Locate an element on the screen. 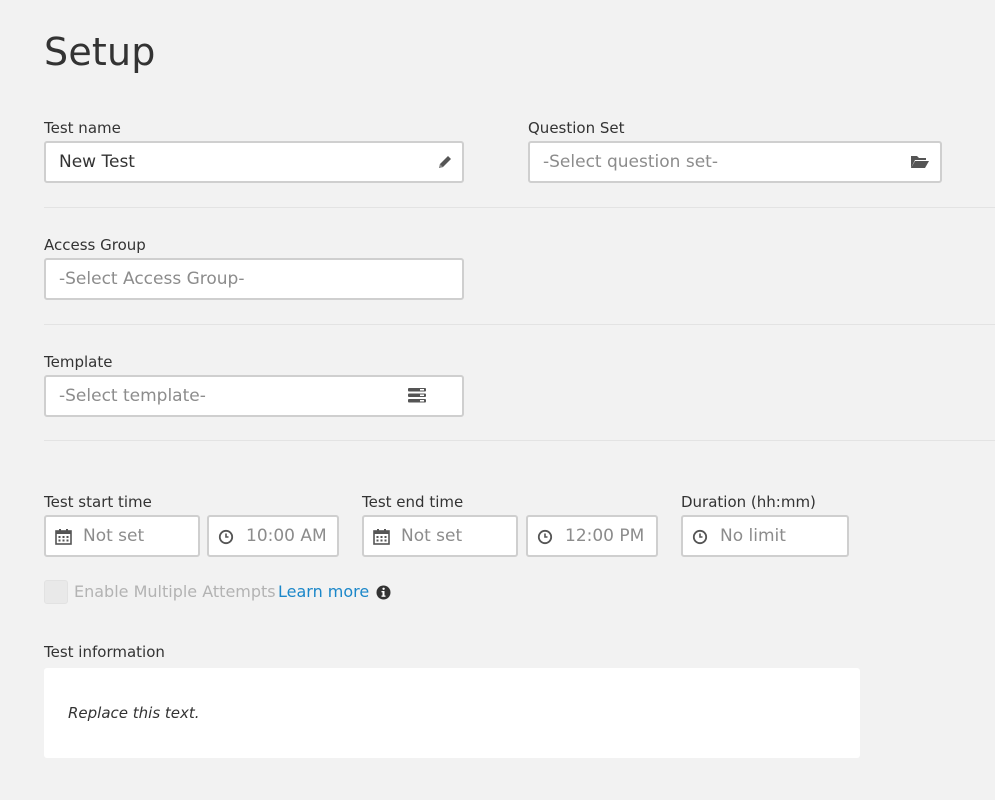 This screenshot has height=800, width=995. folder-open-icon is located at coordinates (920, 164).